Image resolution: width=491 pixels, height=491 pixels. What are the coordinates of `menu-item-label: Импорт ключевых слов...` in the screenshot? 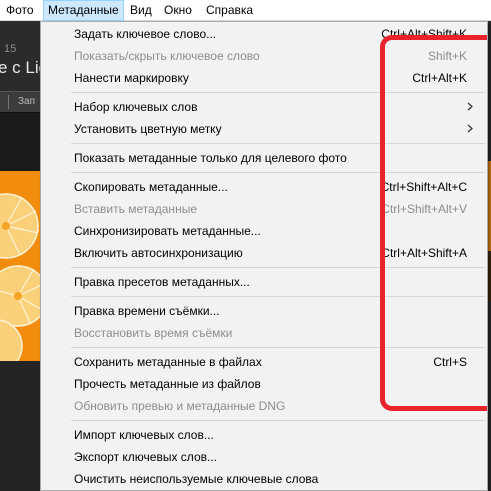 It's located at (144, 435).